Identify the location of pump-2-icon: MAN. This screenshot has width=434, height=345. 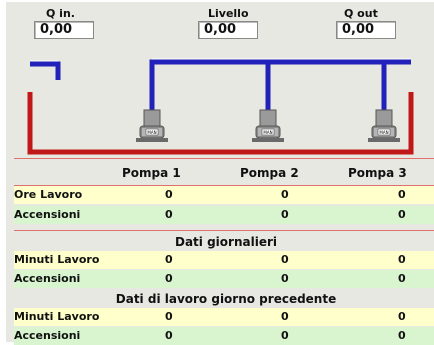
(268, 125).